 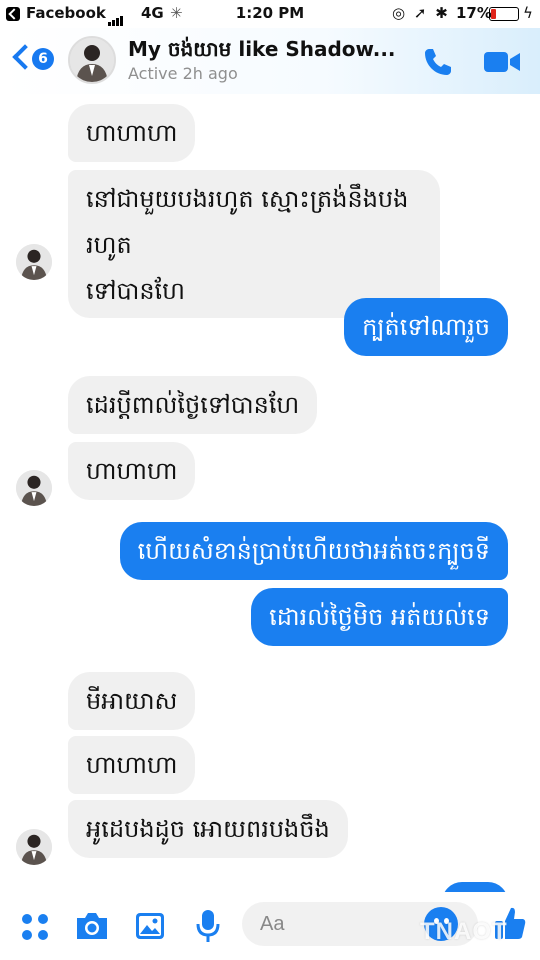 I want to click on photo-icon, so click(x=150, y=926).